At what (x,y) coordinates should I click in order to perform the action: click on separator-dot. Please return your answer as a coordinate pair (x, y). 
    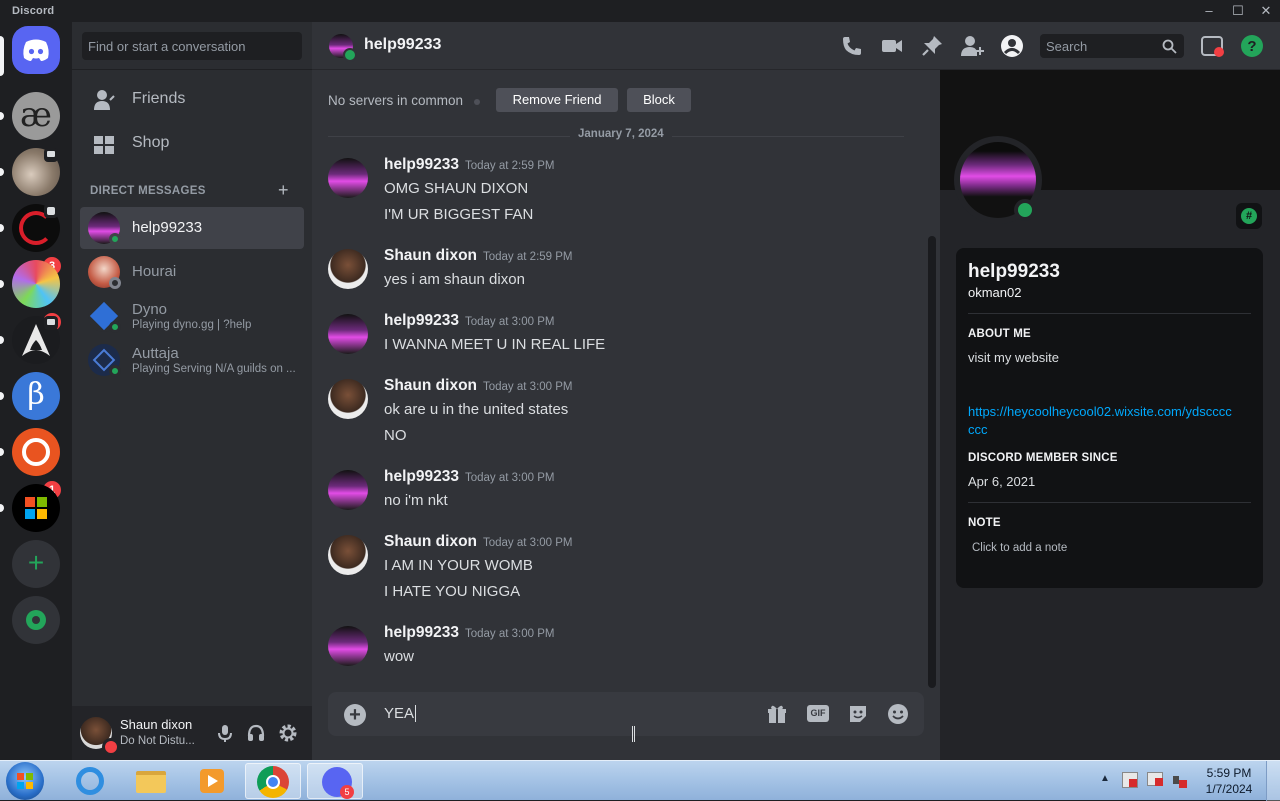
    Looking at the image, I should click on (477, 102).